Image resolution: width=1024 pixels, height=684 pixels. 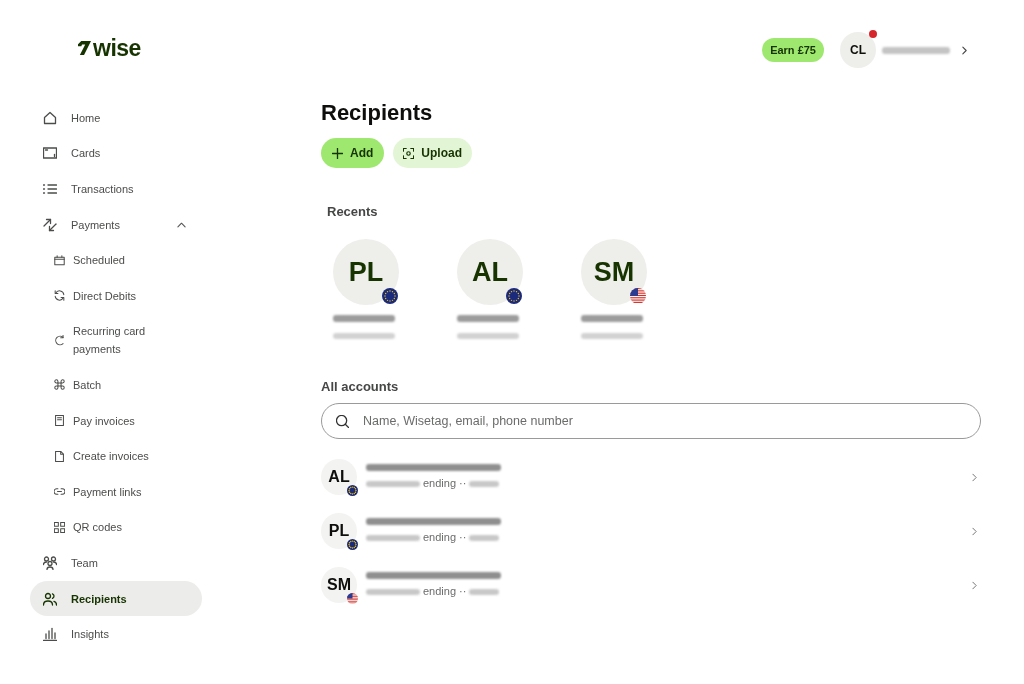 I want to click on nav-item: Payments, so click(x=116, y=224).